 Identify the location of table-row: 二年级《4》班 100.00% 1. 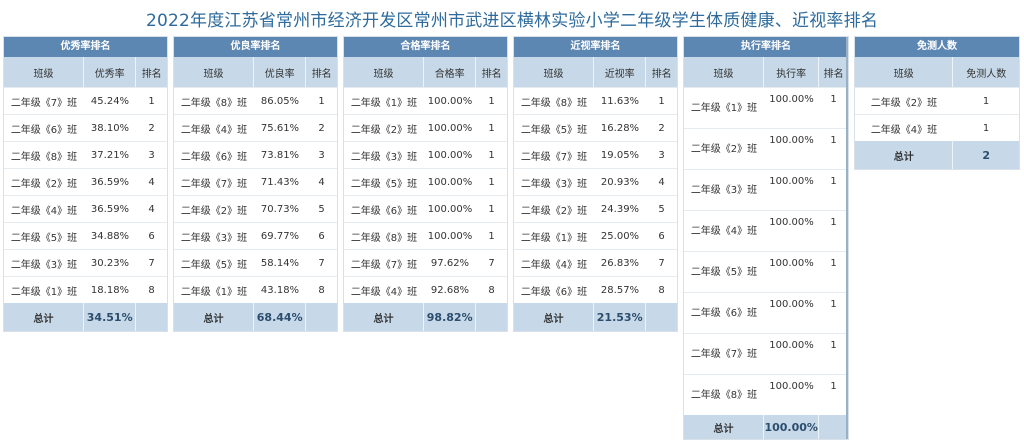
(766, 230).